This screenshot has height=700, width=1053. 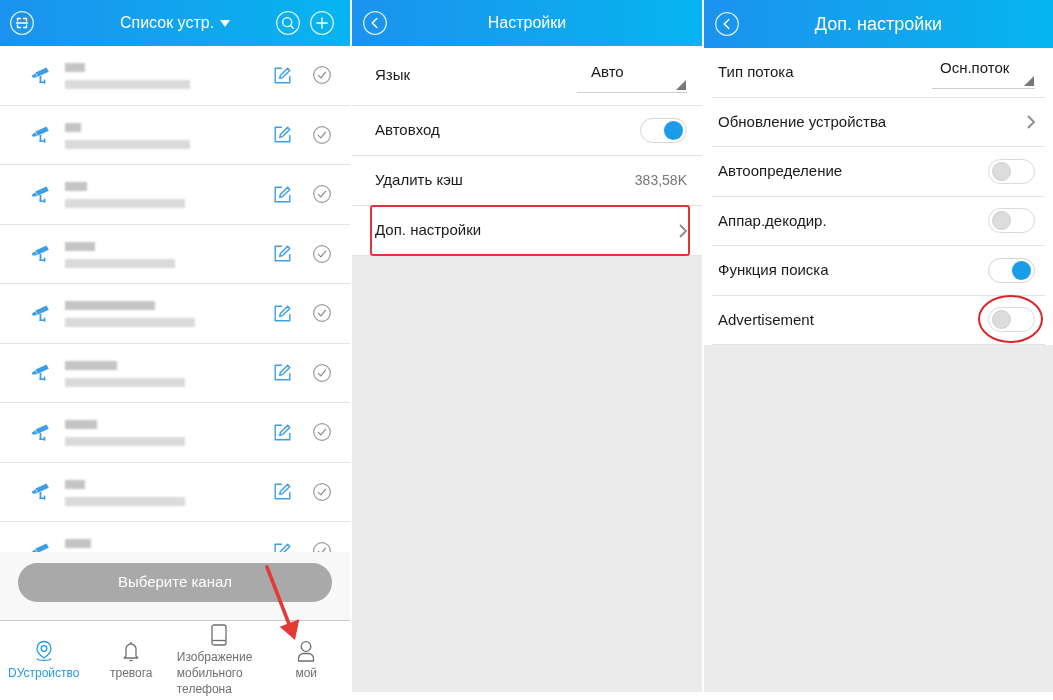 What do you see at coordinates (527, 76) in the screenshot?
I see `settings-row: Язык Авто` at bounding box center [527, 76].